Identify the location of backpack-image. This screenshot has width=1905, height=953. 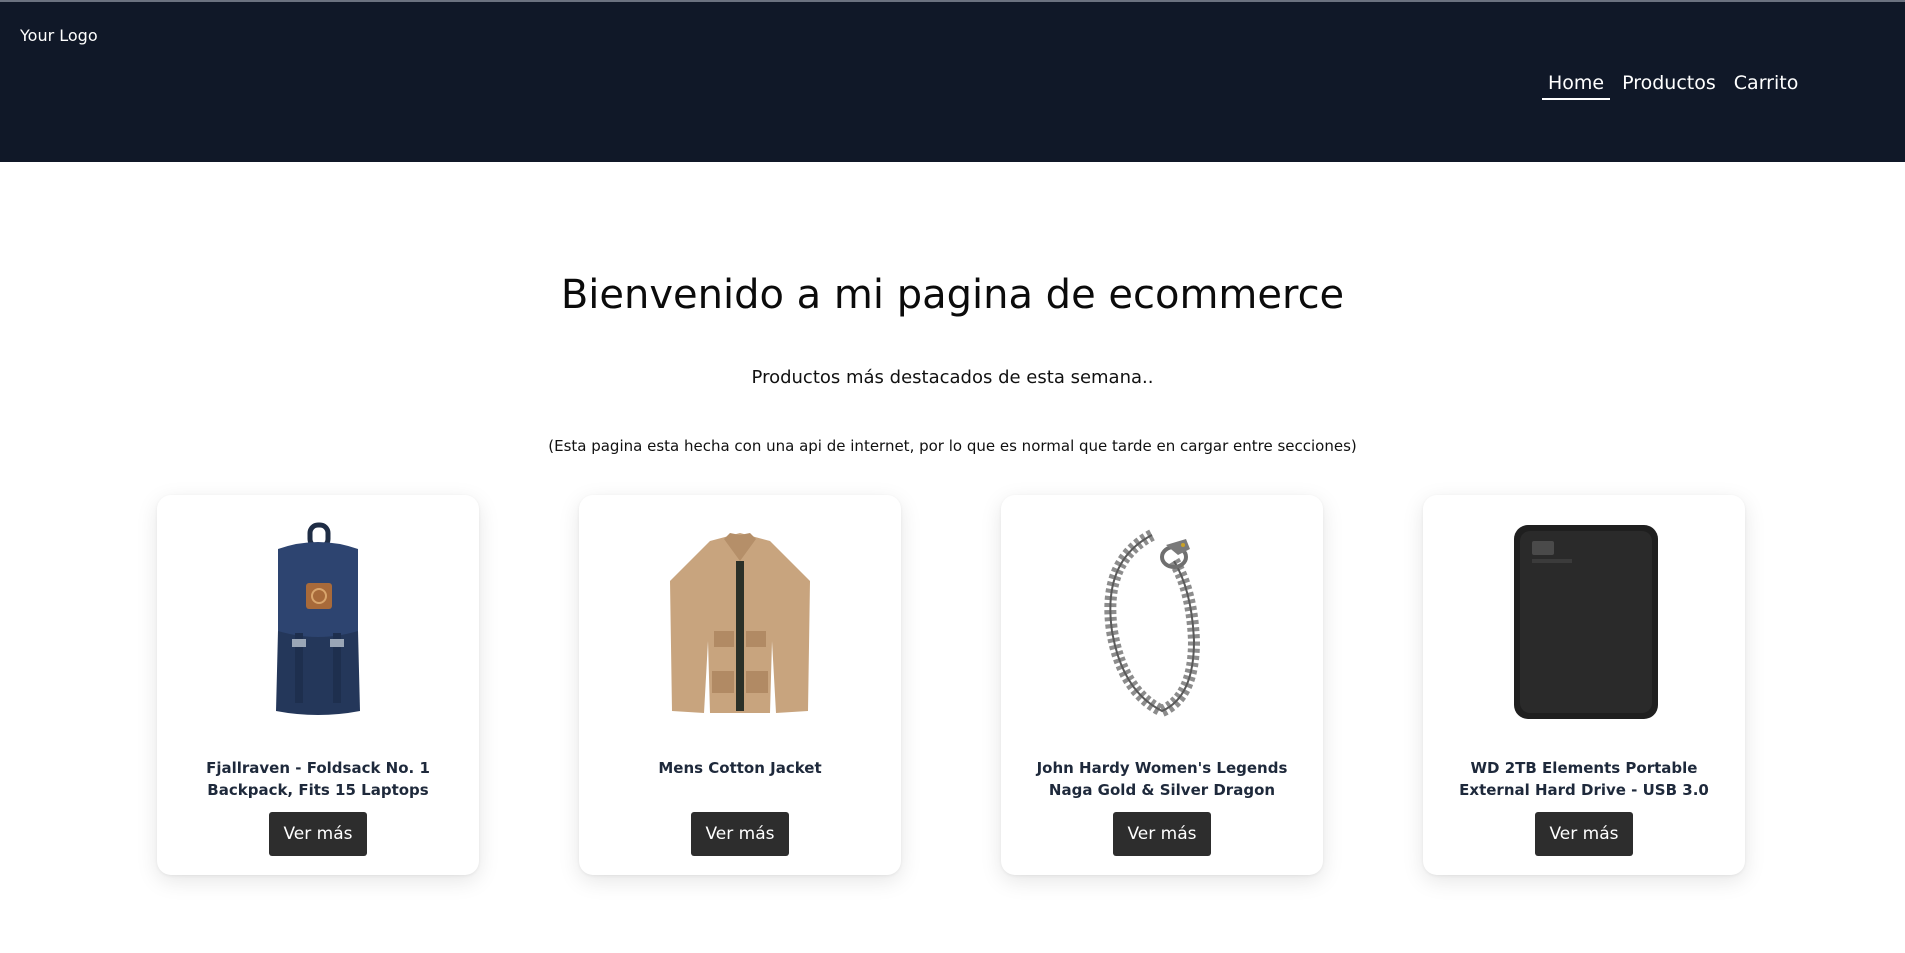
(318, 618).